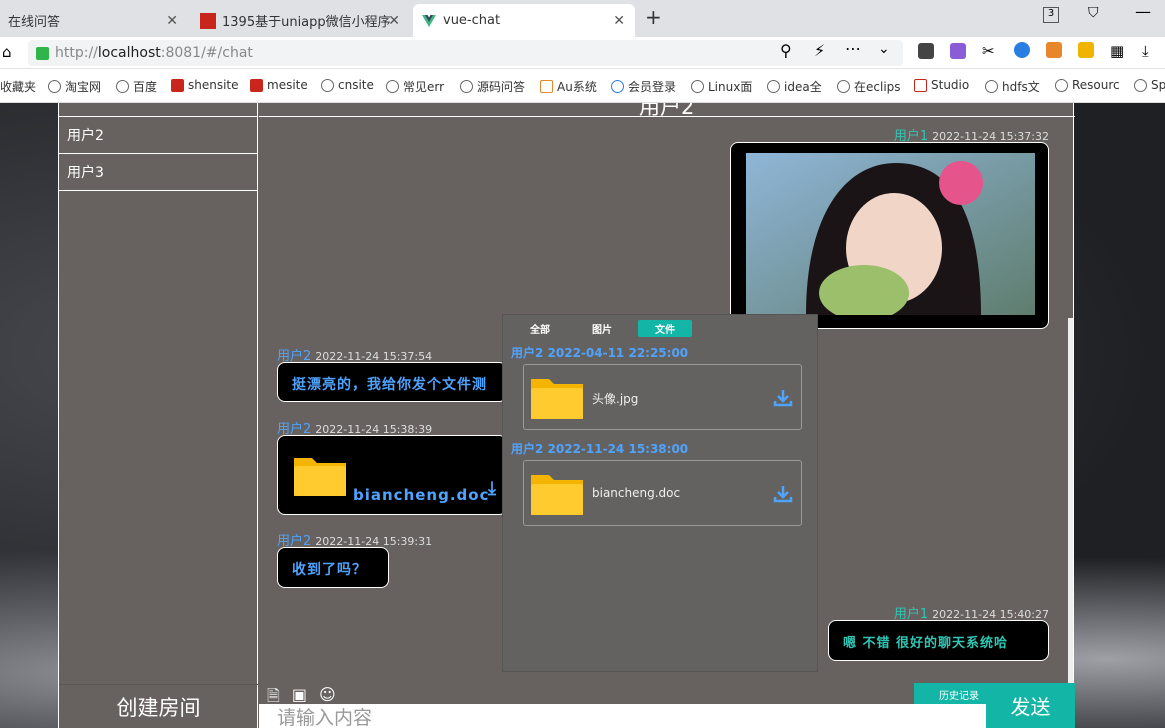 The width and height of the screenshot is (1165, 728). I want to click on search-extension-icon, so click(1022, 50).